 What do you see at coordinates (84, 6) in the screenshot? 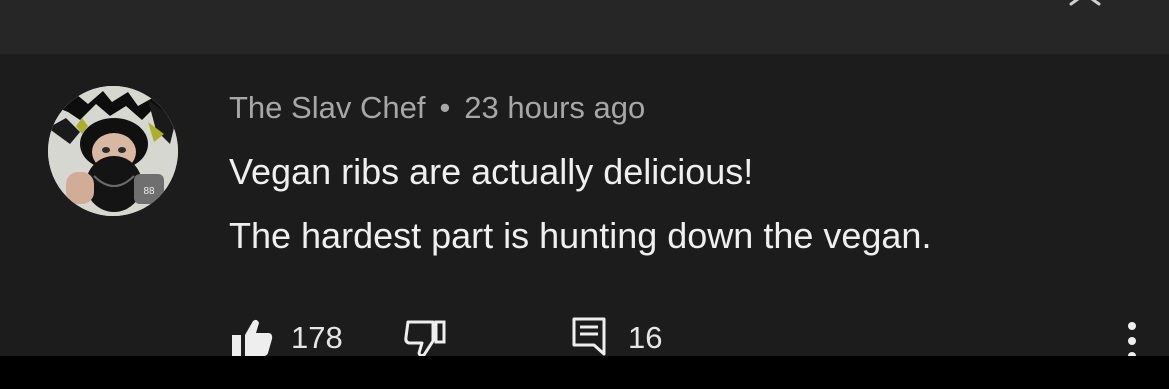
I see `back-arrow-icon` at bounding box center [84, 6].